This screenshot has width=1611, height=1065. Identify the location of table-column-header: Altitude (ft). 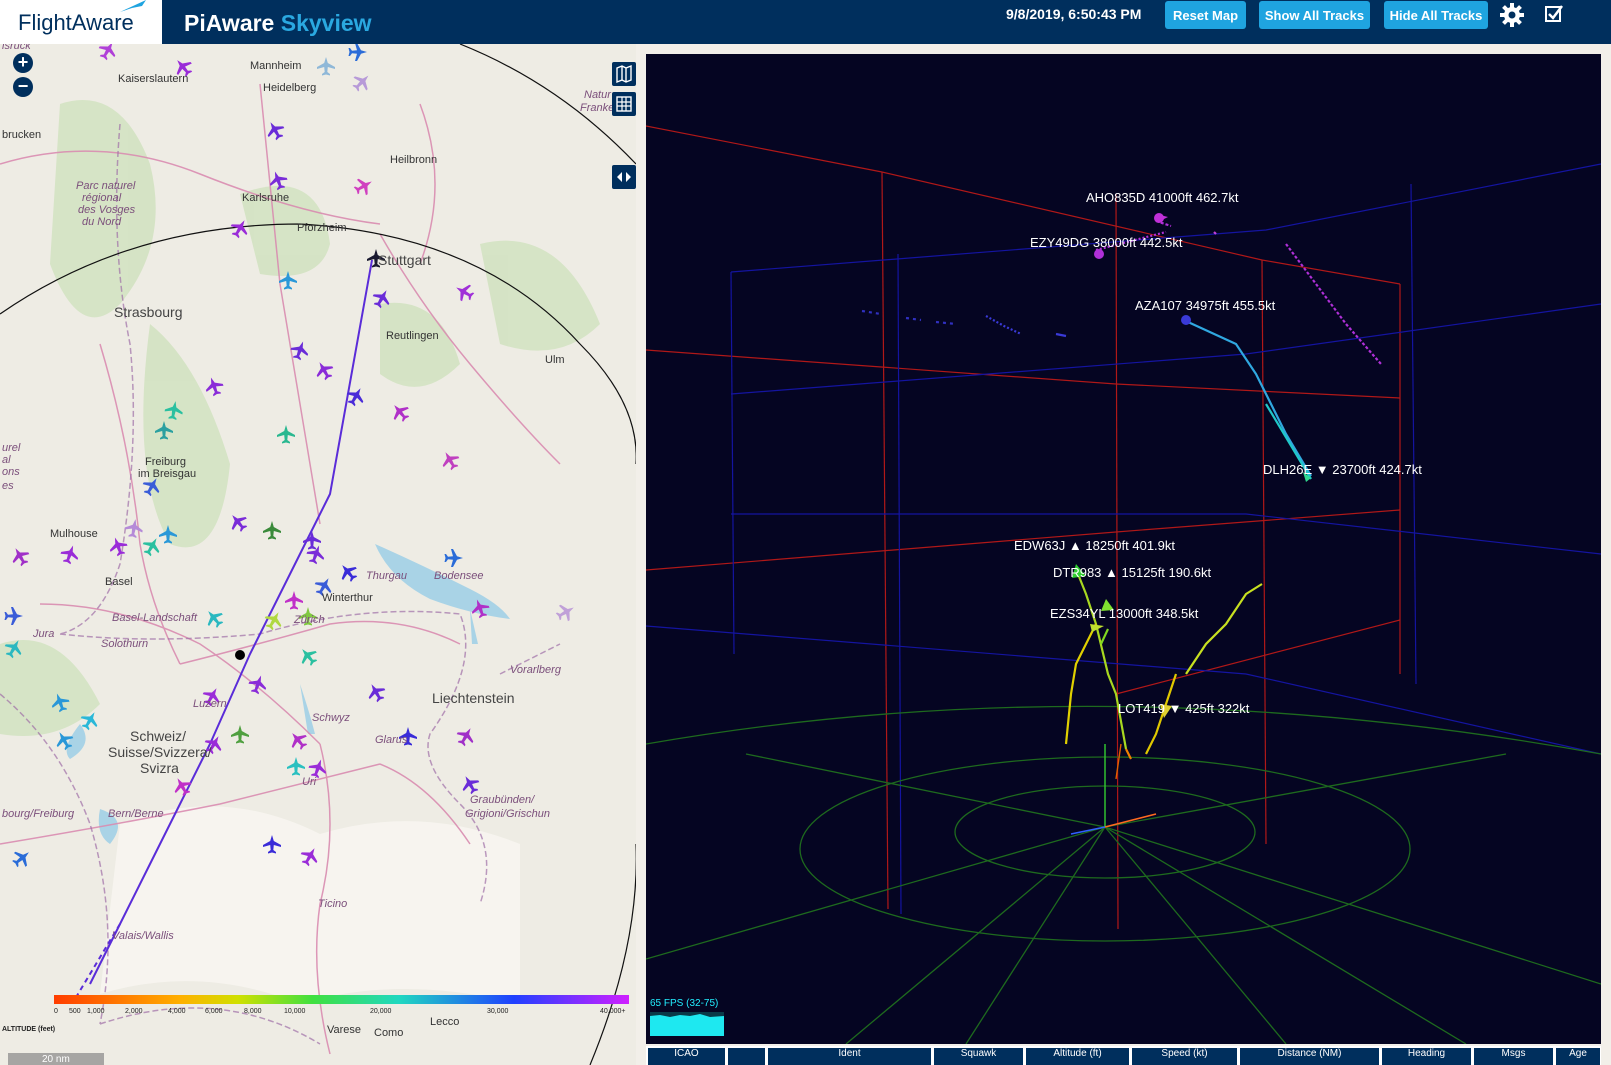
(1077, 1056).